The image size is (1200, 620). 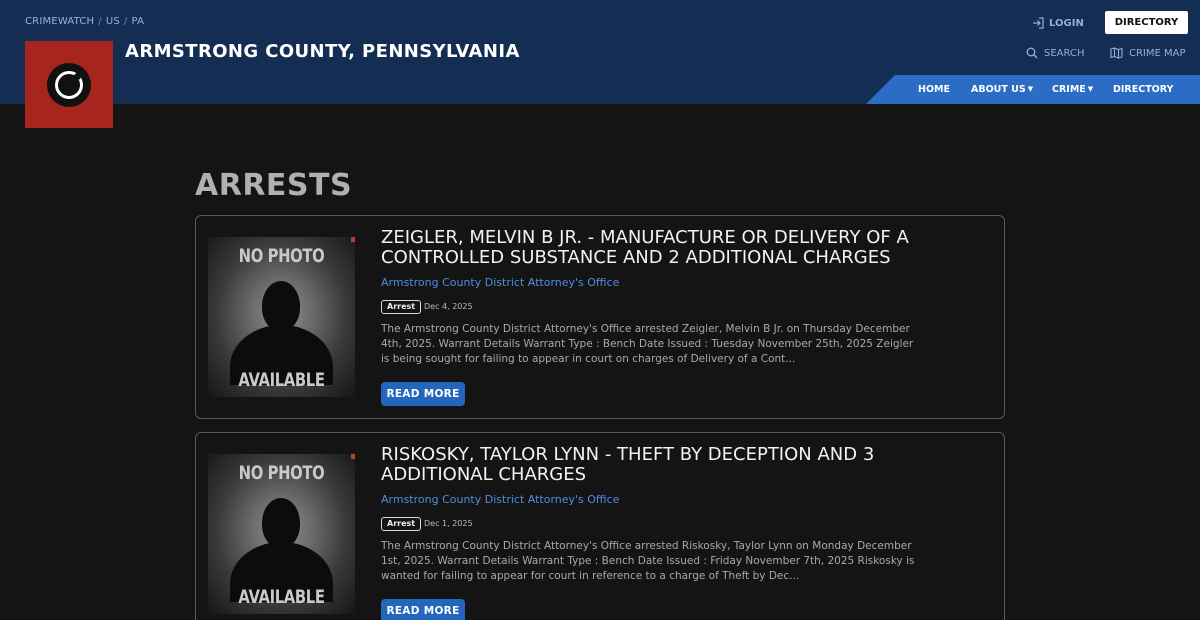 What do you see at coordinates (934, 89) in the screenshot?
I see `nav-home: HOME` at bounding box center [934, 89].